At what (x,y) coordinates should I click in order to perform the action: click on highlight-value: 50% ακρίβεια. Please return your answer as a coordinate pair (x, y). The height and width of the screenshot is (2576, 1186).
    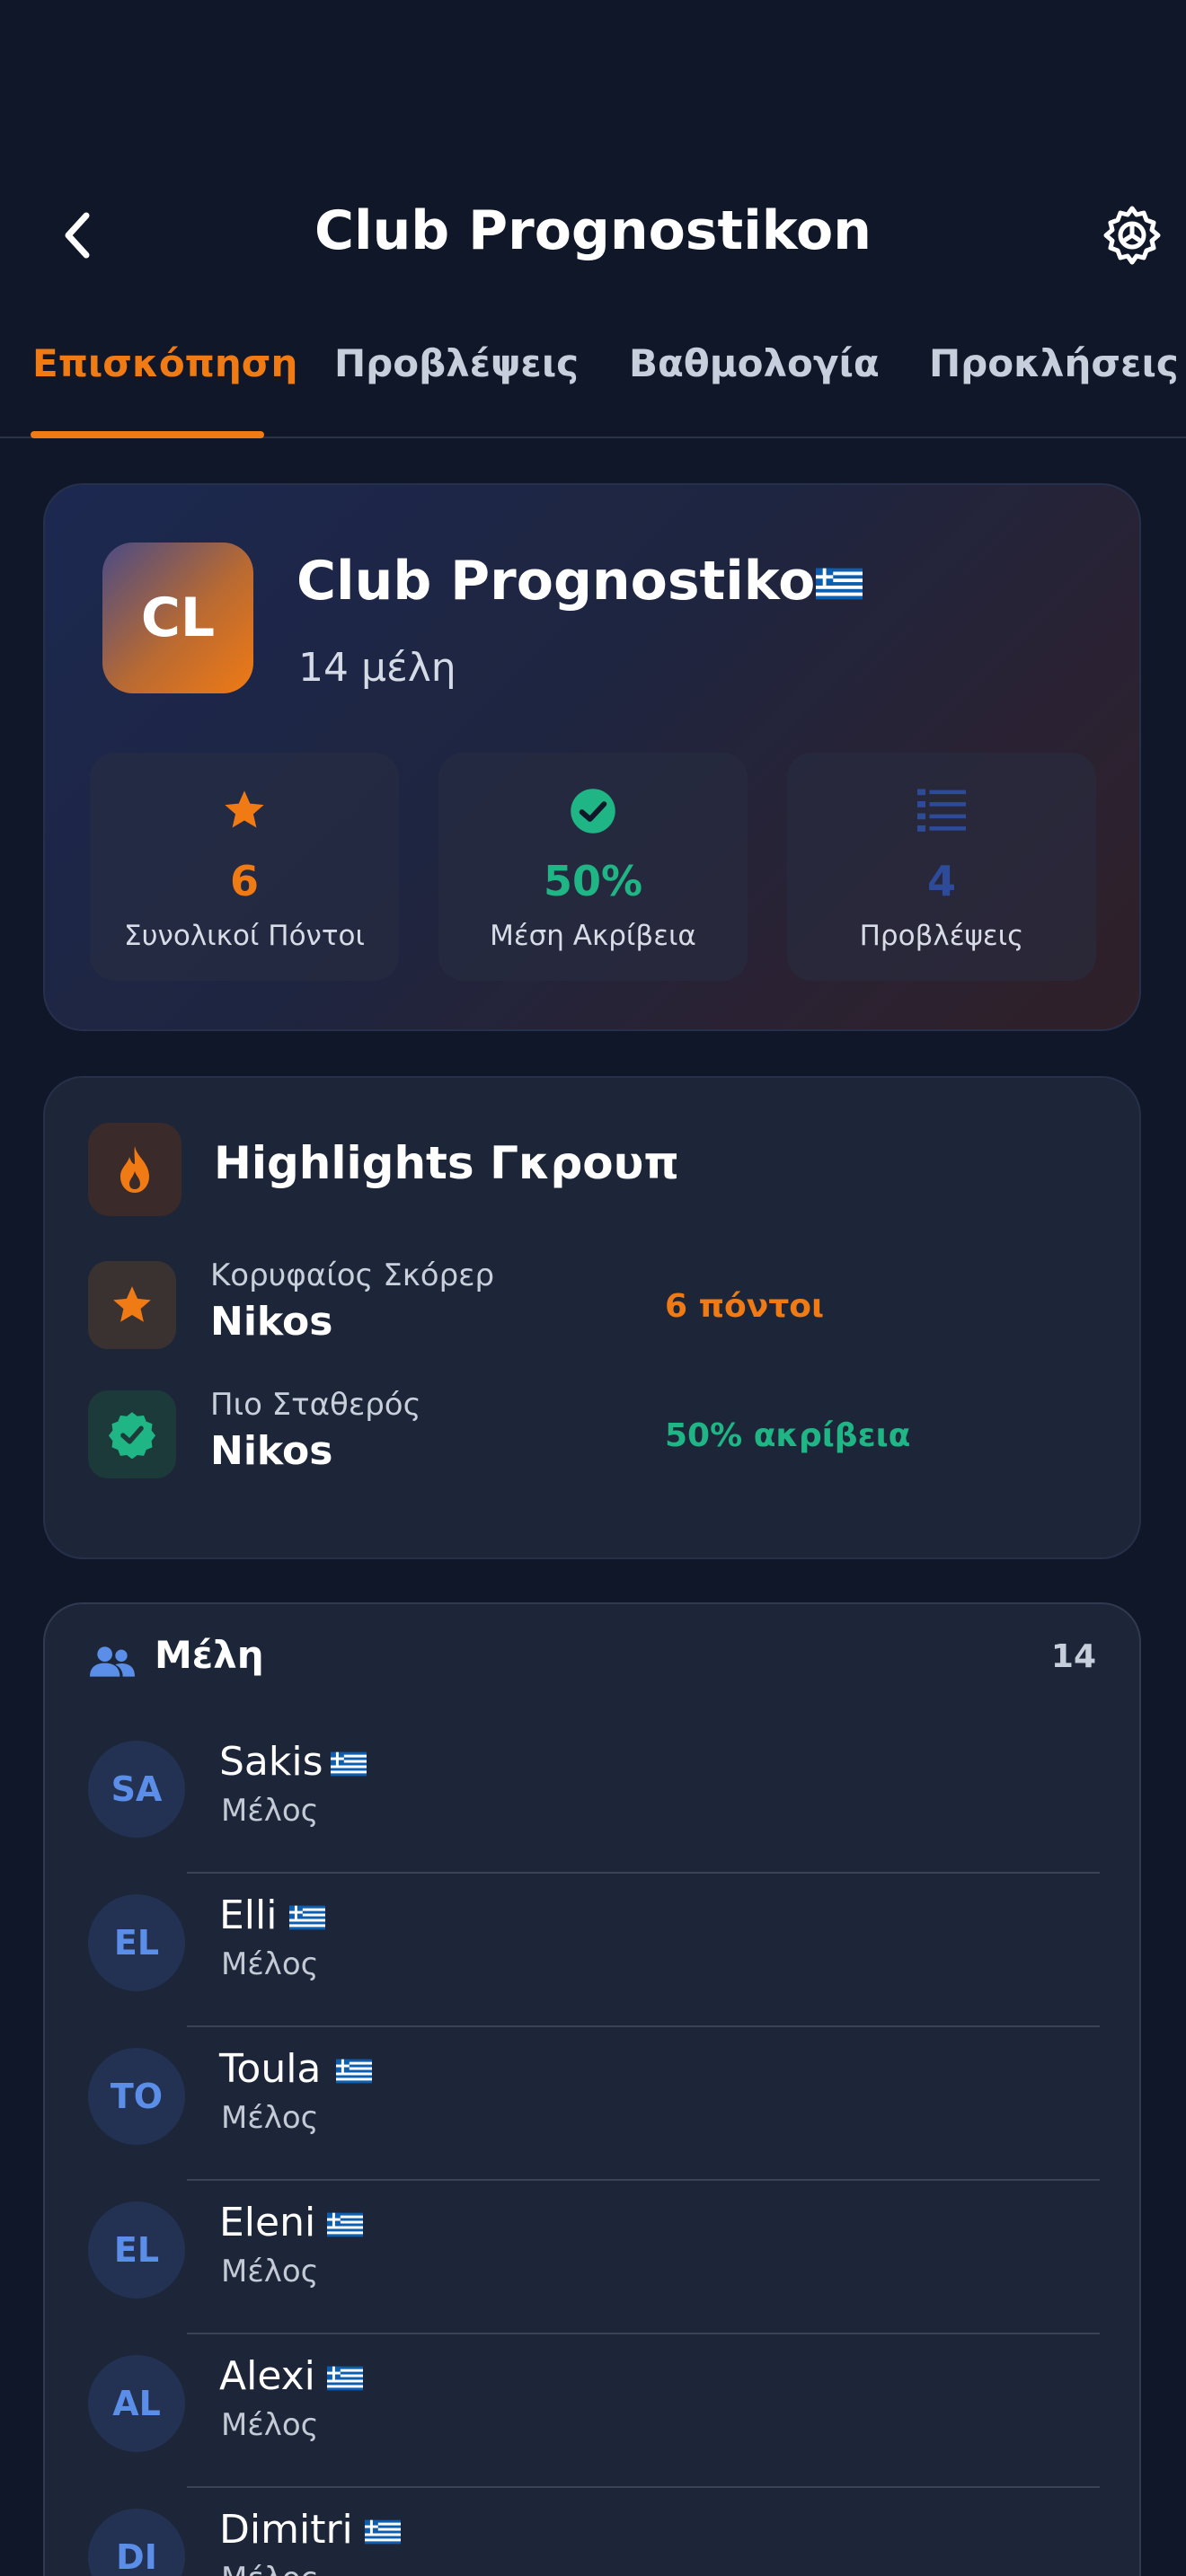
    Looking at the image, I should click on (788, 1435).